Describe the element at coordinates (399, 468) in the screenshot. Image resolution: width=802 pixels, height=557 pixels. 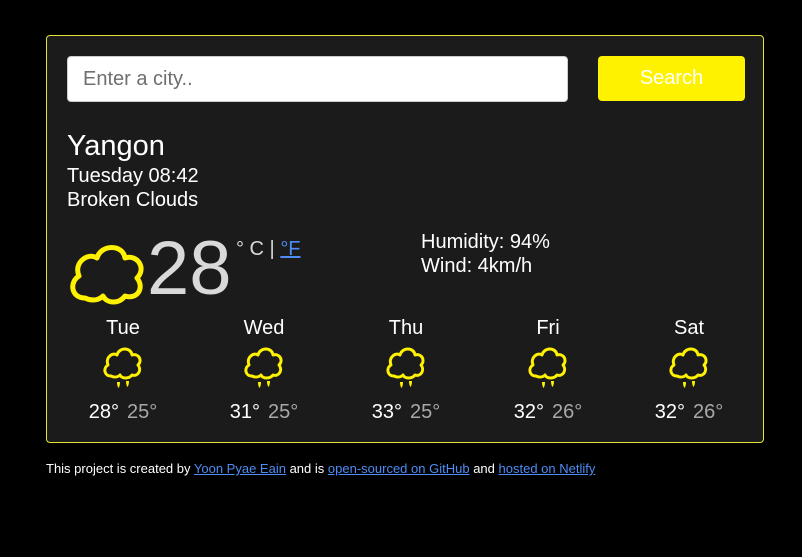
I see `github-link: open-sourced on GitHub` at that location.